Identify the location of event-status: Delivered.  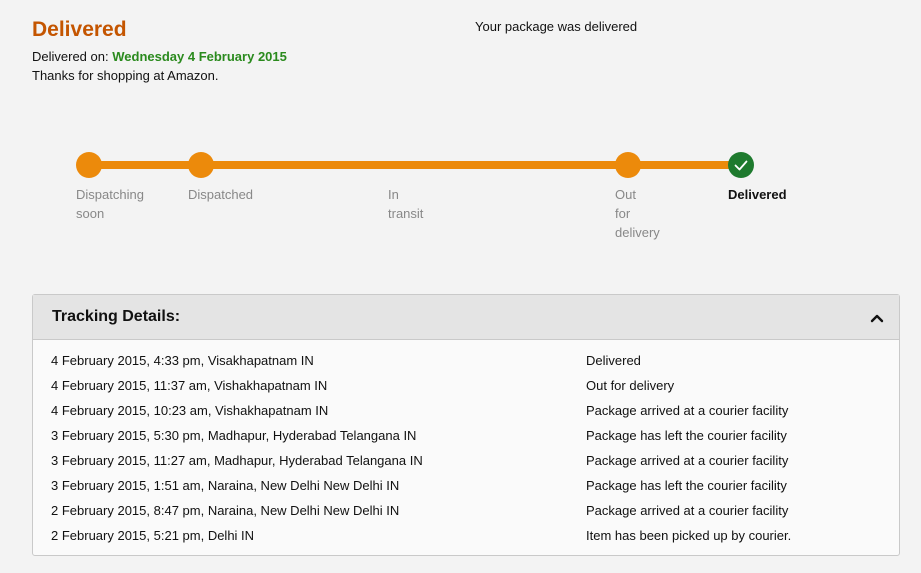
(613, 360).